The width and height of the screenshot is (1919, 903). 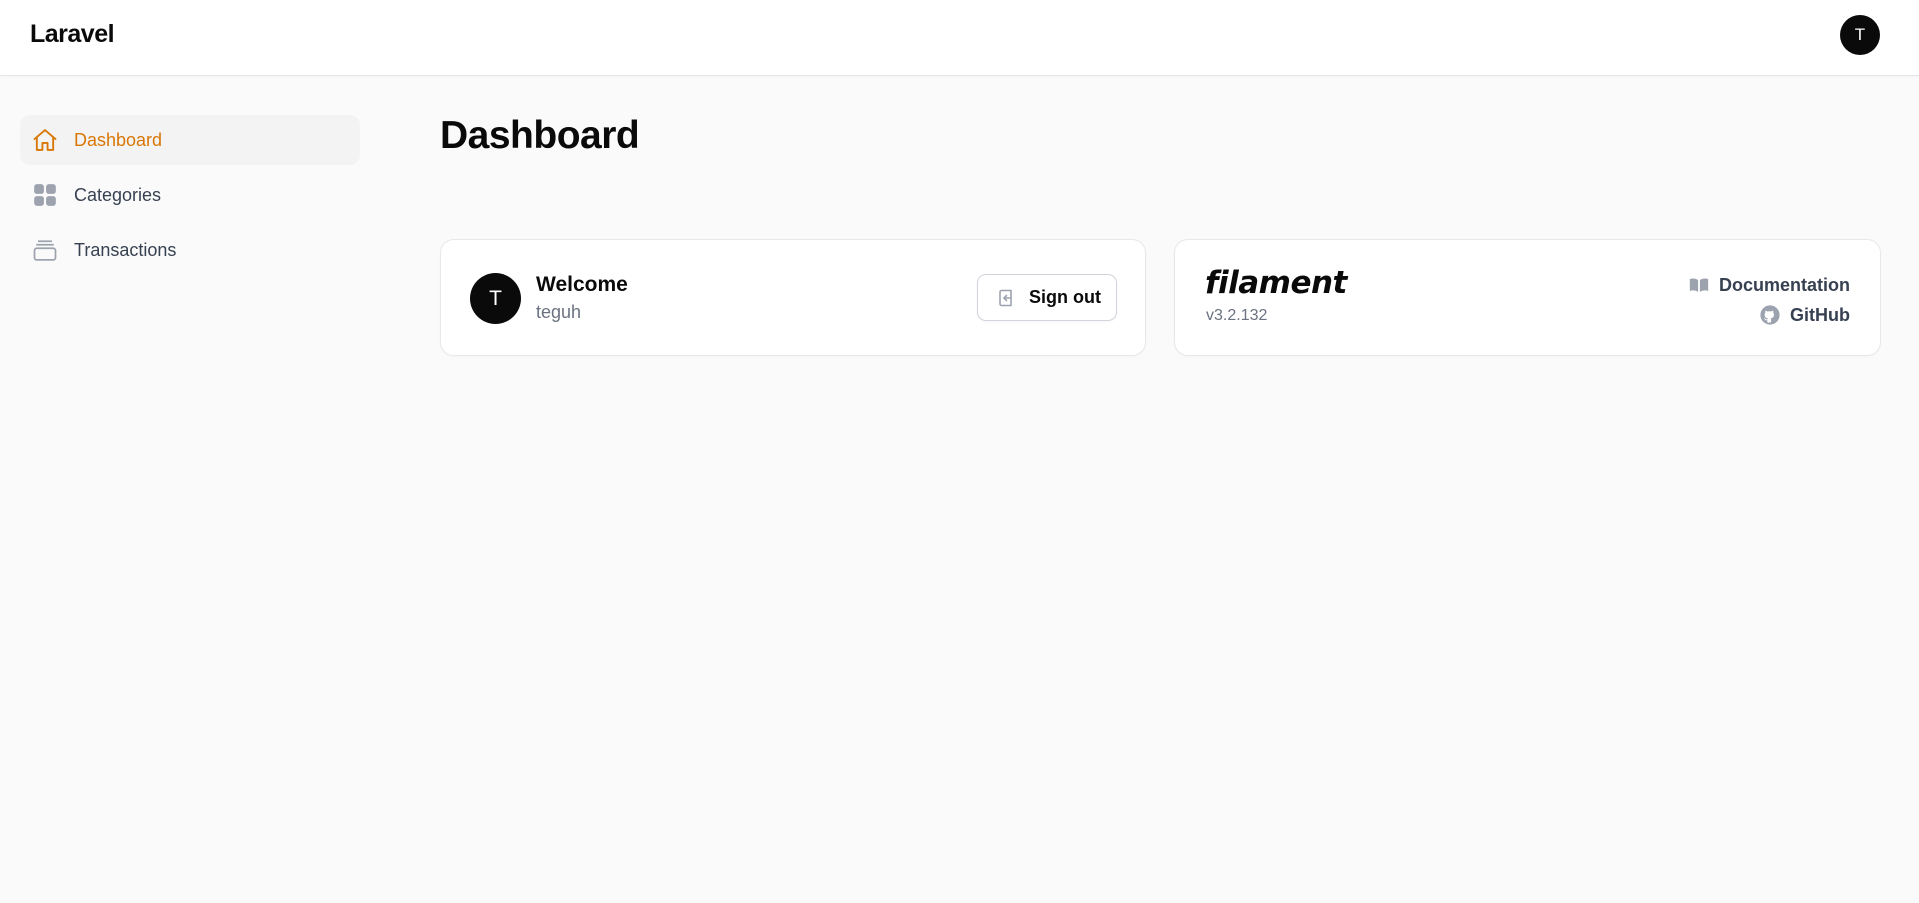 What do you see at coordinates (125, 249) in the screenshot?
I see `sidebar-item-label: Transactions` at bounding box center [125, 249].